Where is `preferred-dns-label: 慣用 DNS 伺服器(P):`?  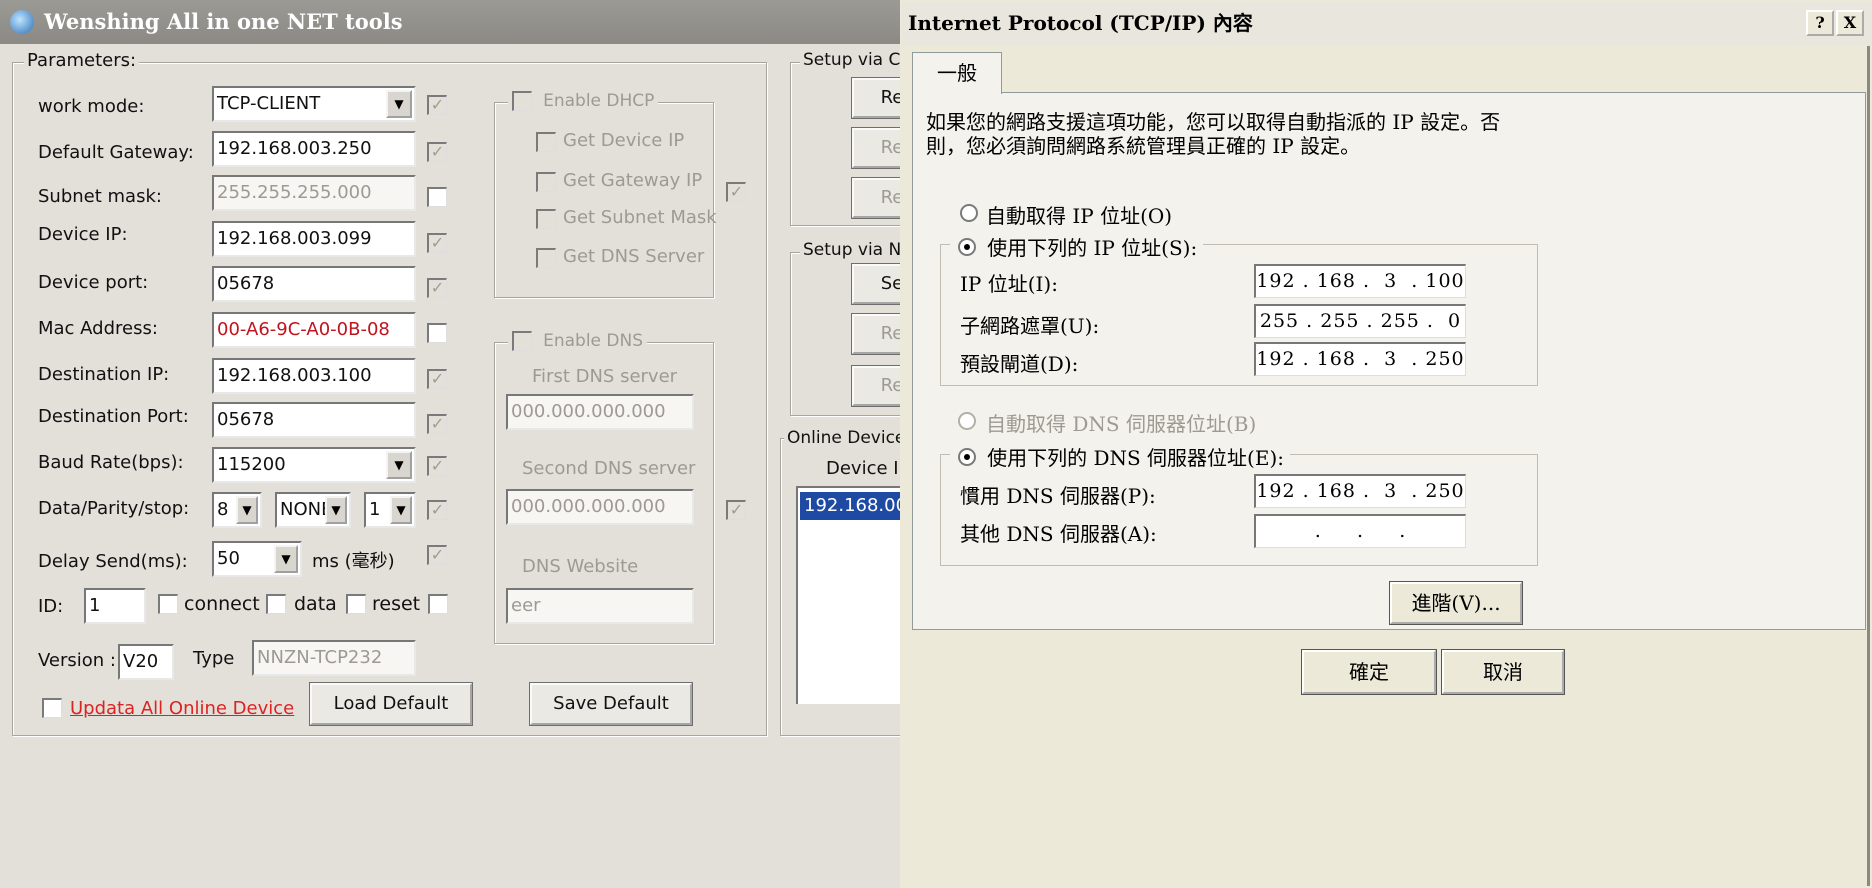
preferred-dns-label: 慣用 DNS 伺服器(P): is located at coordinates (1058, 496).